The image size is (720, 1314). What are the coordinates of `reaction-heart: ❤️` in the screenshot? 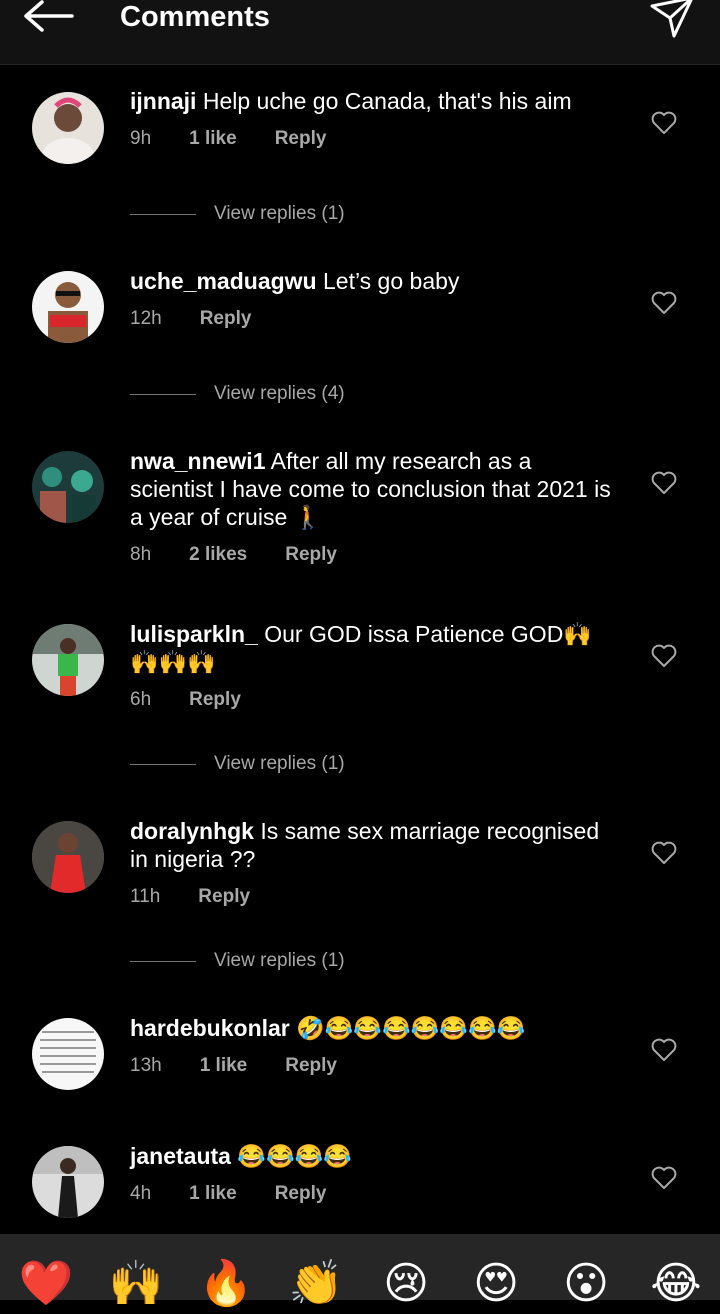 It's located at (46, 1284).